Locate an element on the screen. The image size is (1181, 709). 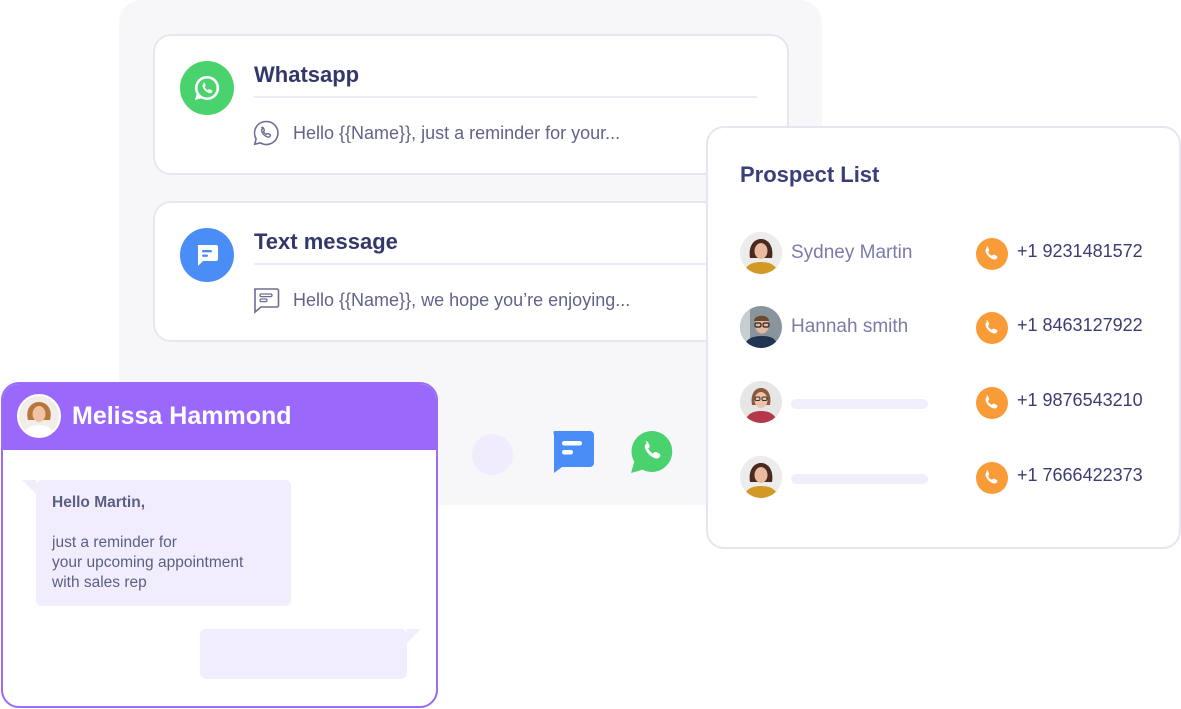
channel-title: Text message is located at coordinates (326, 241).